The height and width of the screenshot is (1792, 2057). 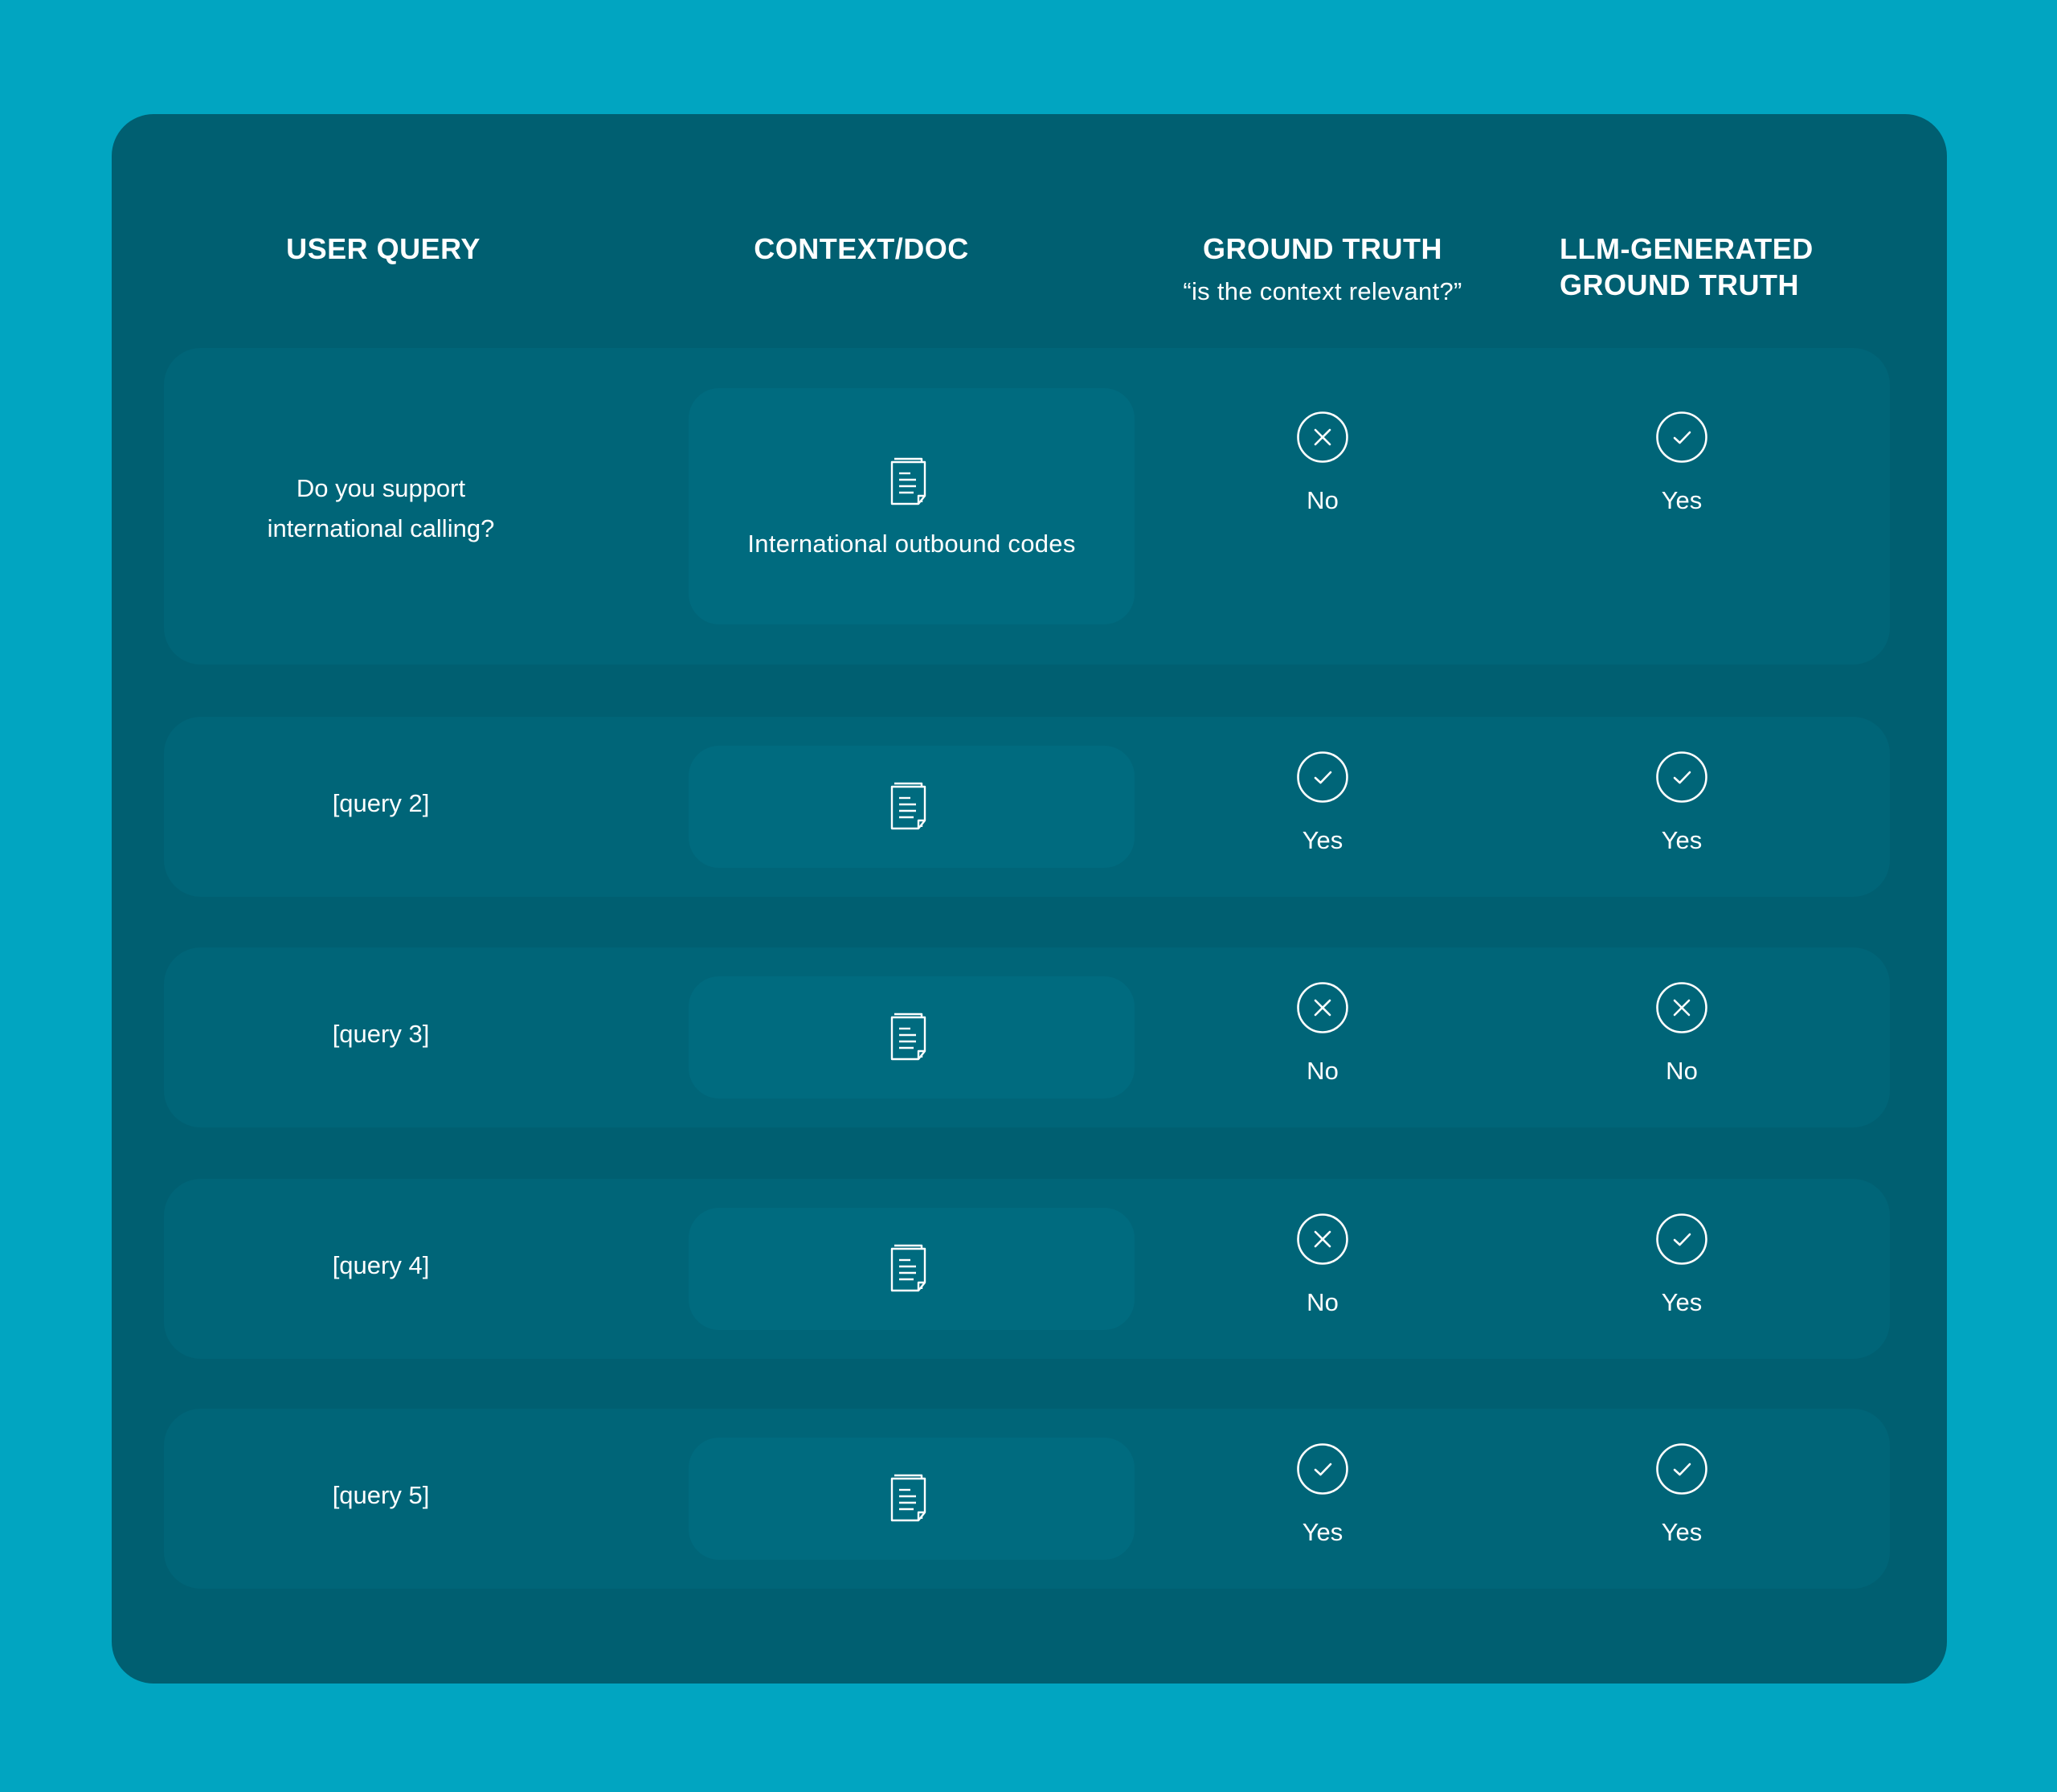 I want to click on header-user-query: USER QUERY, so click(x=383, y=248).